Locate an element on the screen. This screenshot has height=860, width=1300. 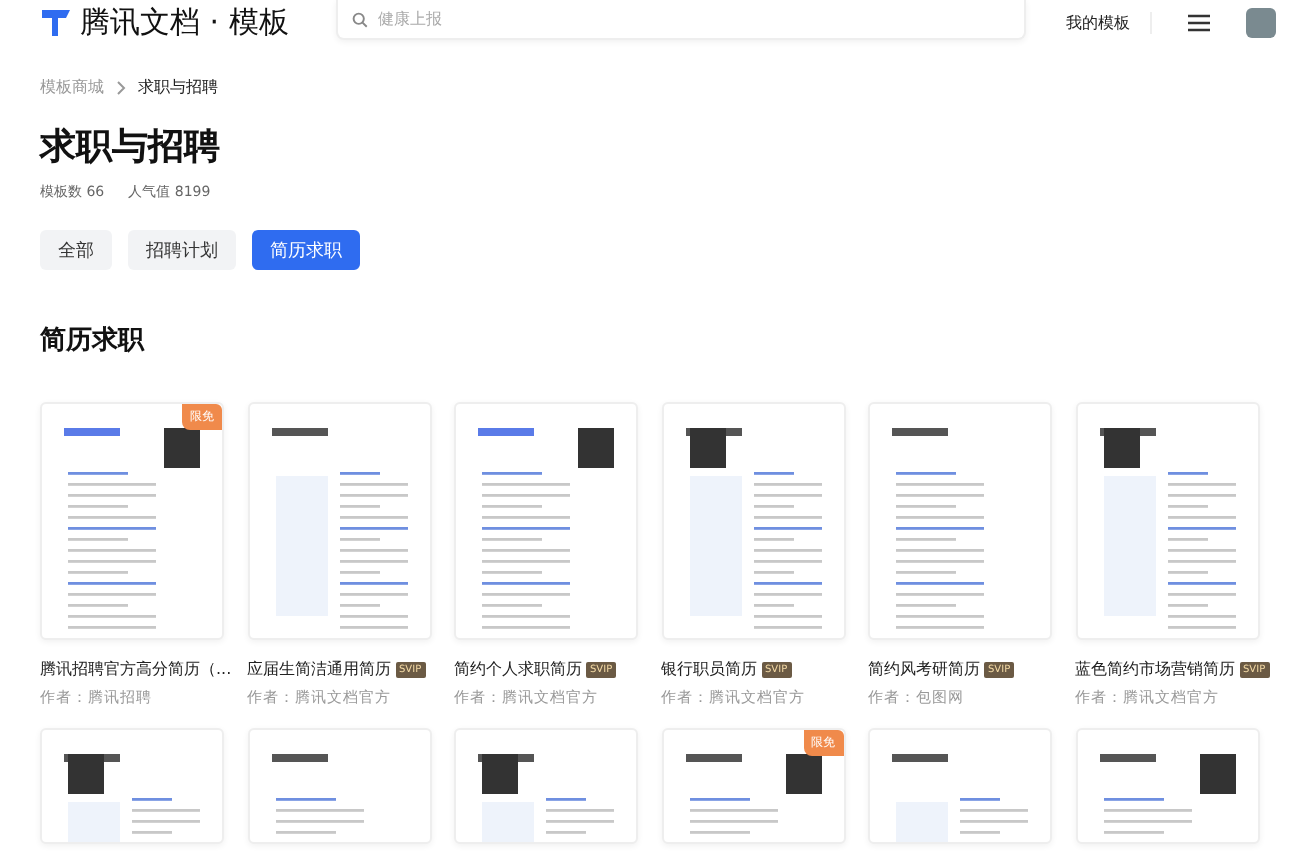
menu-icon is located at coordinates (1199, 22).